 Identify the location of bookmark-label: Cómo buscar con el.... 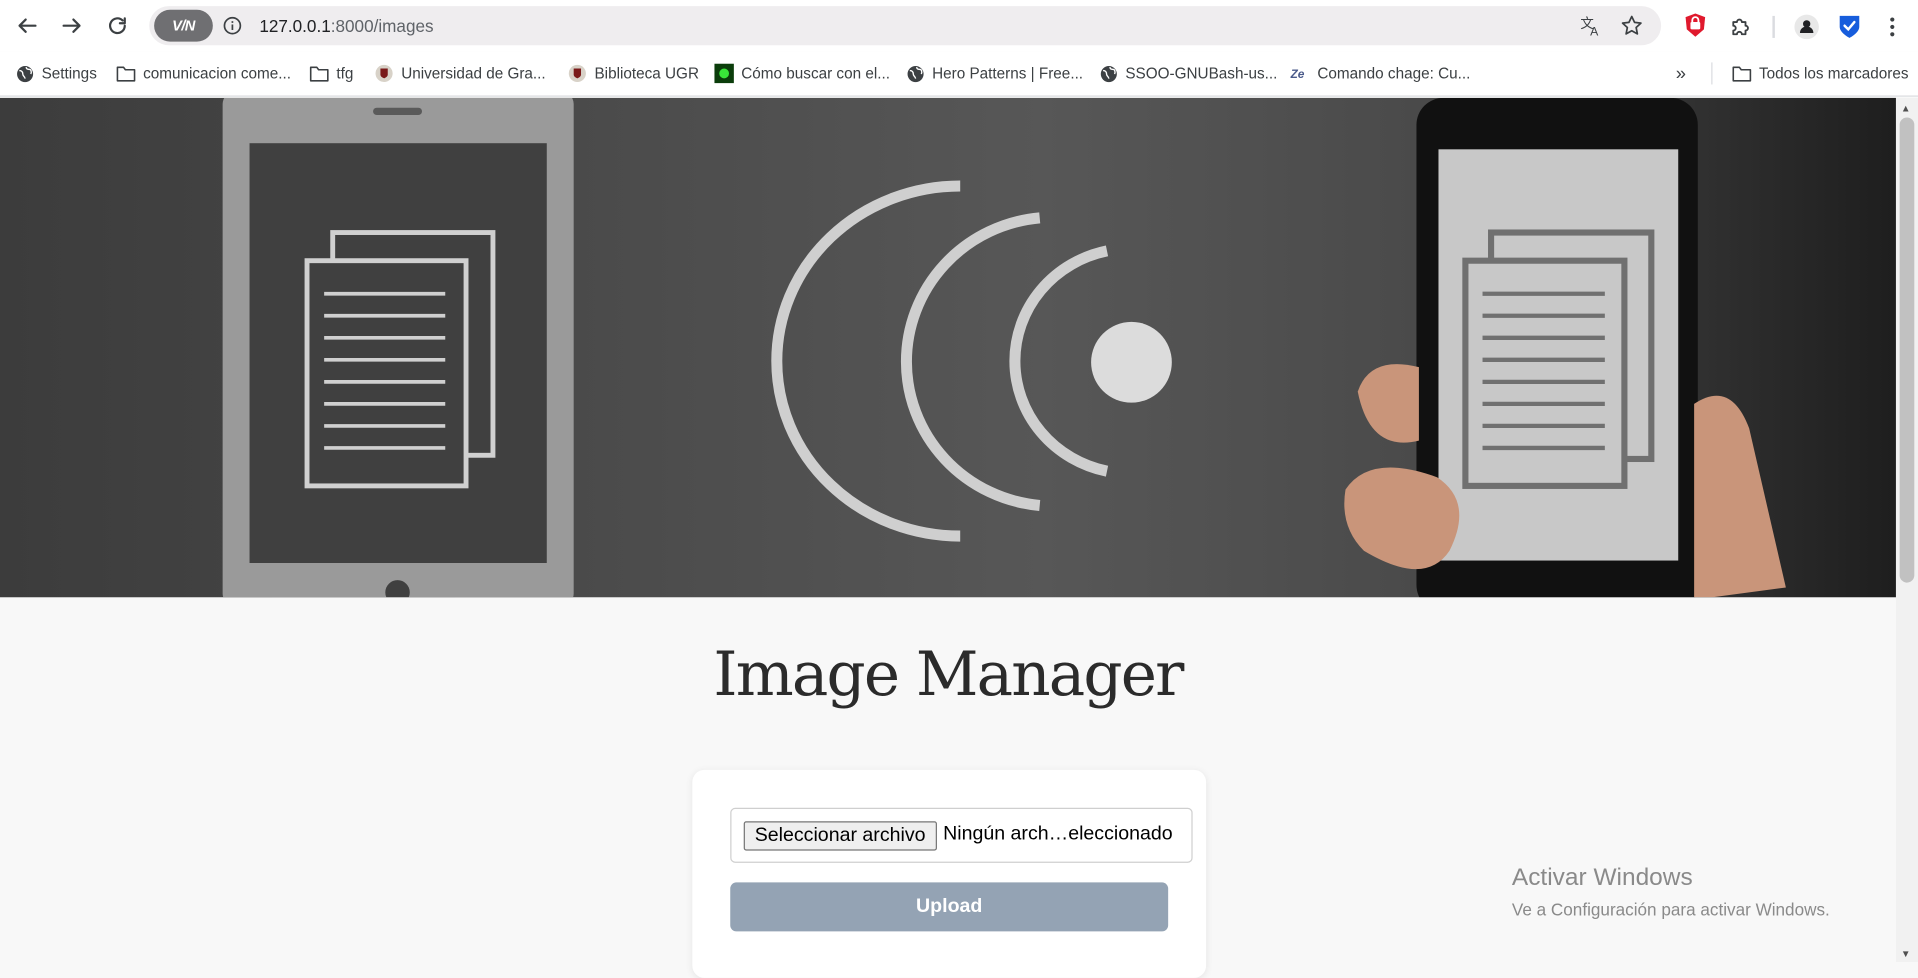
(815, 73).